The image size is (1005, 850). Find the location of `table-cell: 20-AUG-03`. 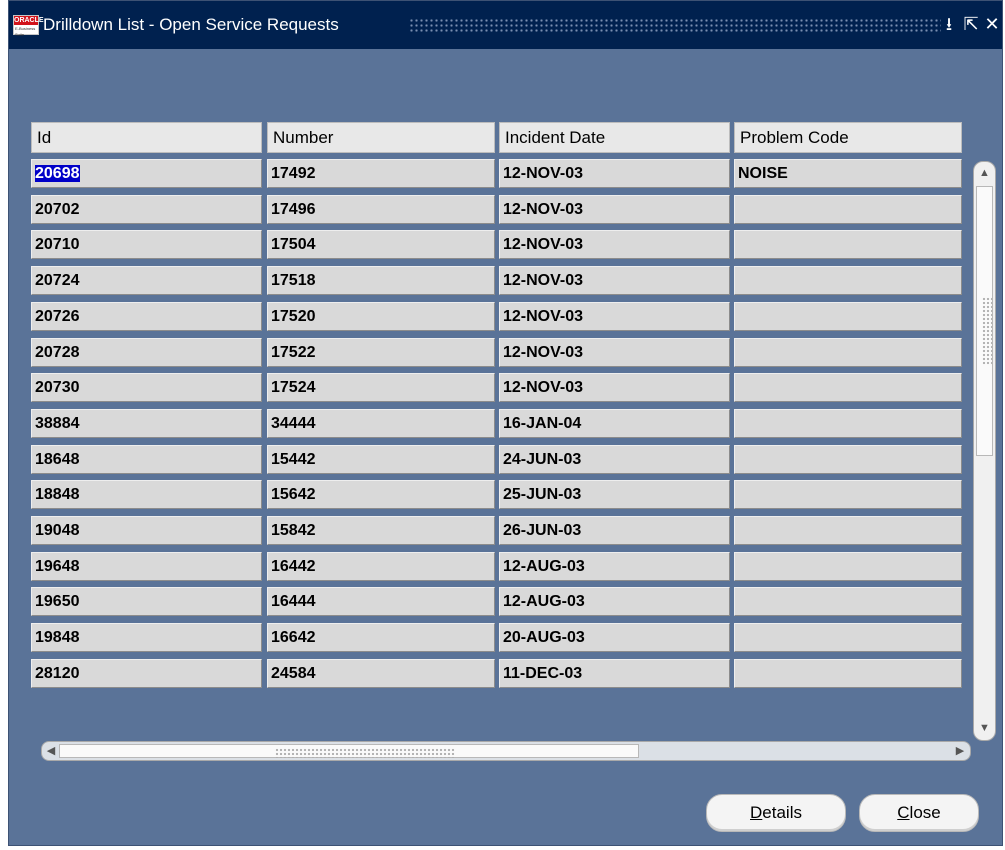

table-cell: 20-AUG-03 is located at coordinates (614, 637).